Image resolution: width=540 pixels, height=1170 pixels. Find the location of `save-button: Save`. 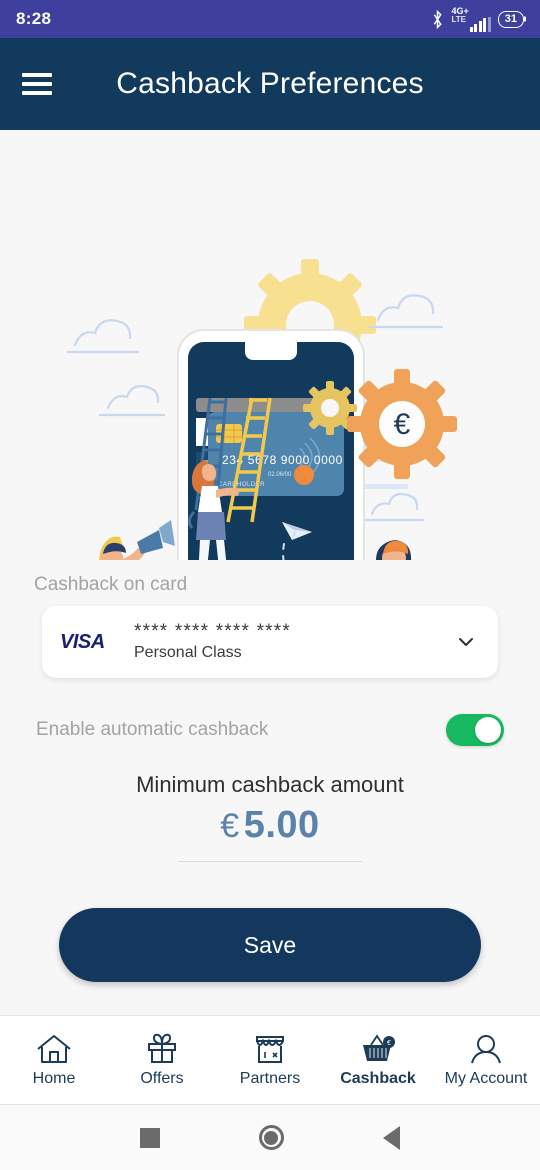

save-button: Save is located at coordinates (270, 945).